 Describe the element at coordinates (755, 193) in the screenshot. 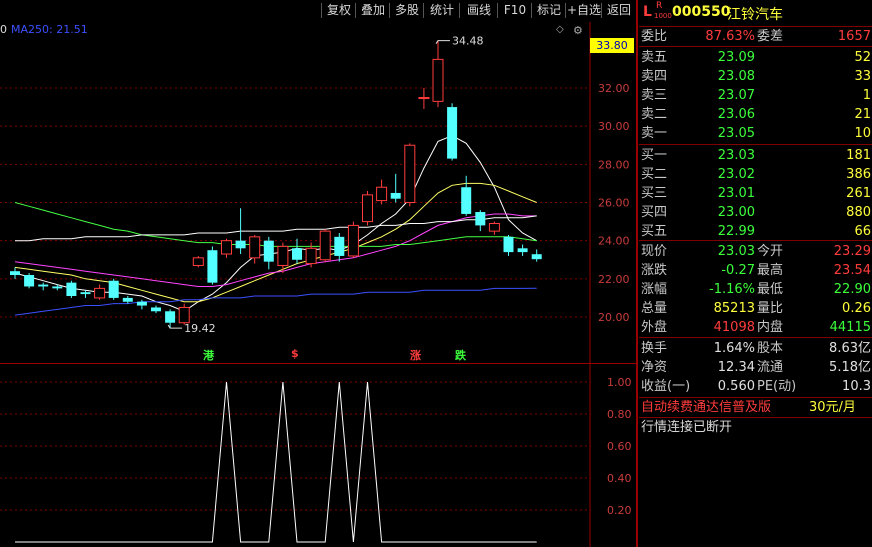

I see `bids-row: 买三 23.01 261` at that location.